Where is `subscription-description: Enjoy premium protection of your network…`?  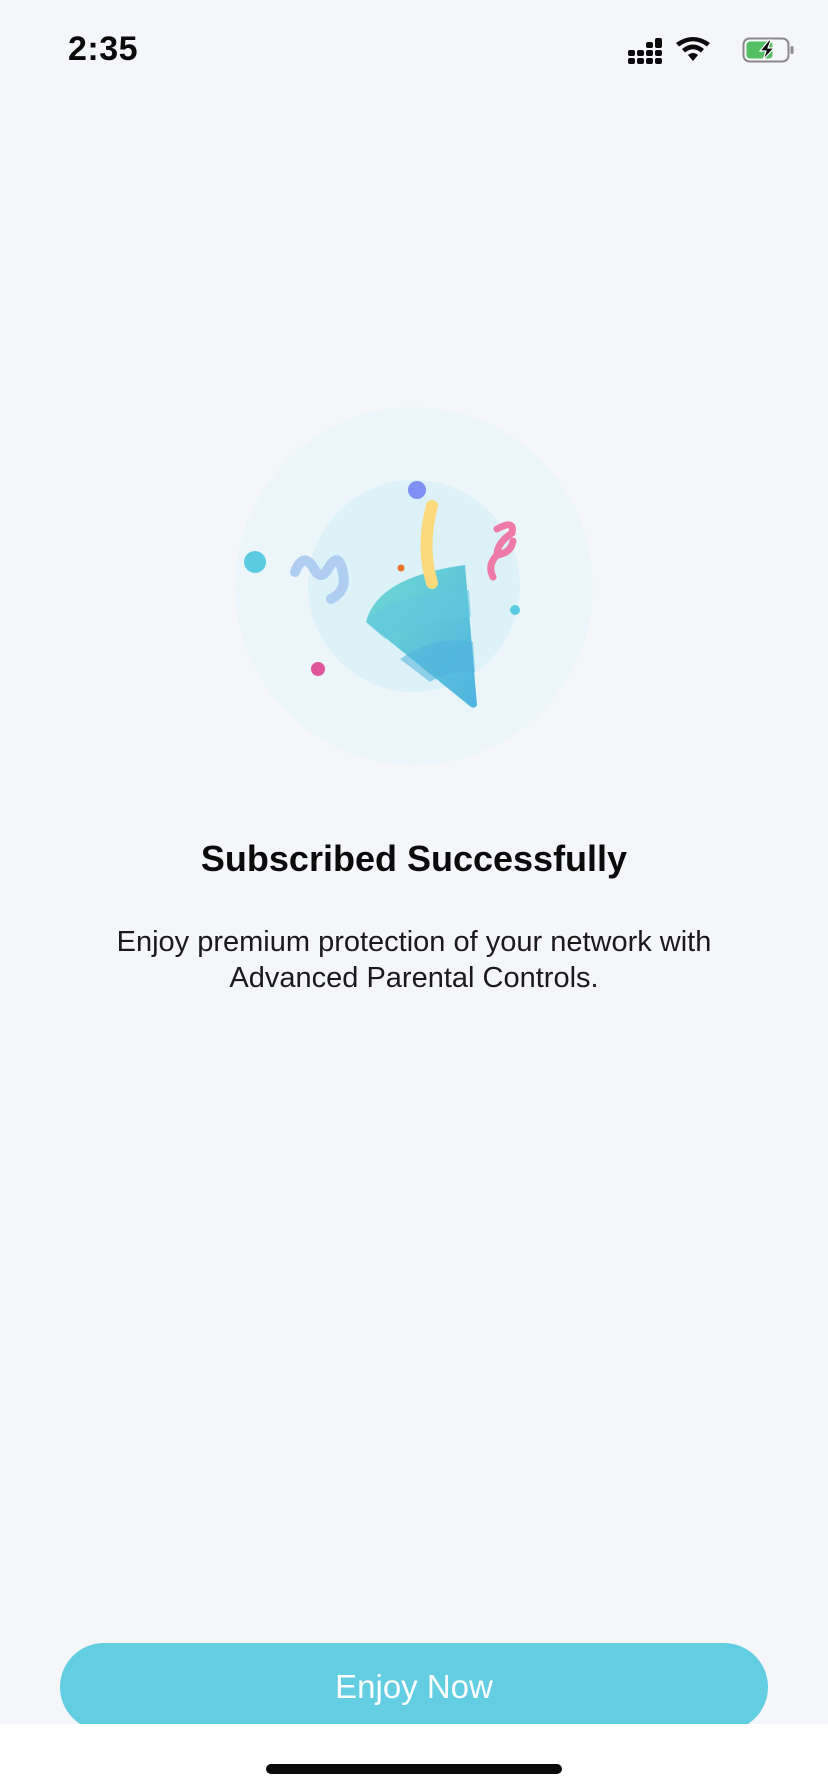 subscription-description: Enjoy premium protection of your network… is located at coordinates (414, 960).